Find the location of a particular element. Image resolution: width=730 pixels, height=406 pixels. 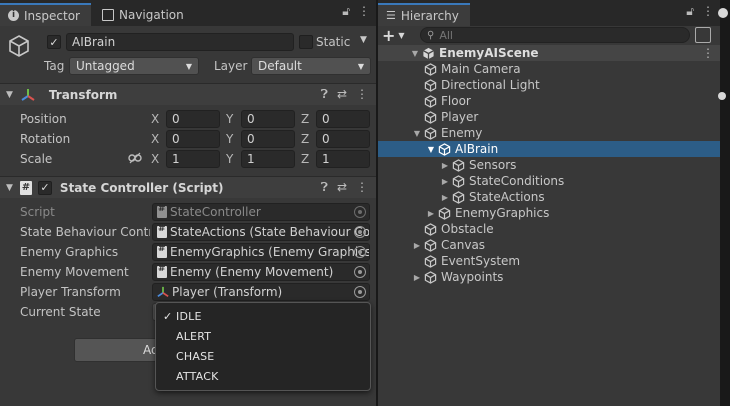

scale-x-input: 1 is located at coordinates (193, 159).